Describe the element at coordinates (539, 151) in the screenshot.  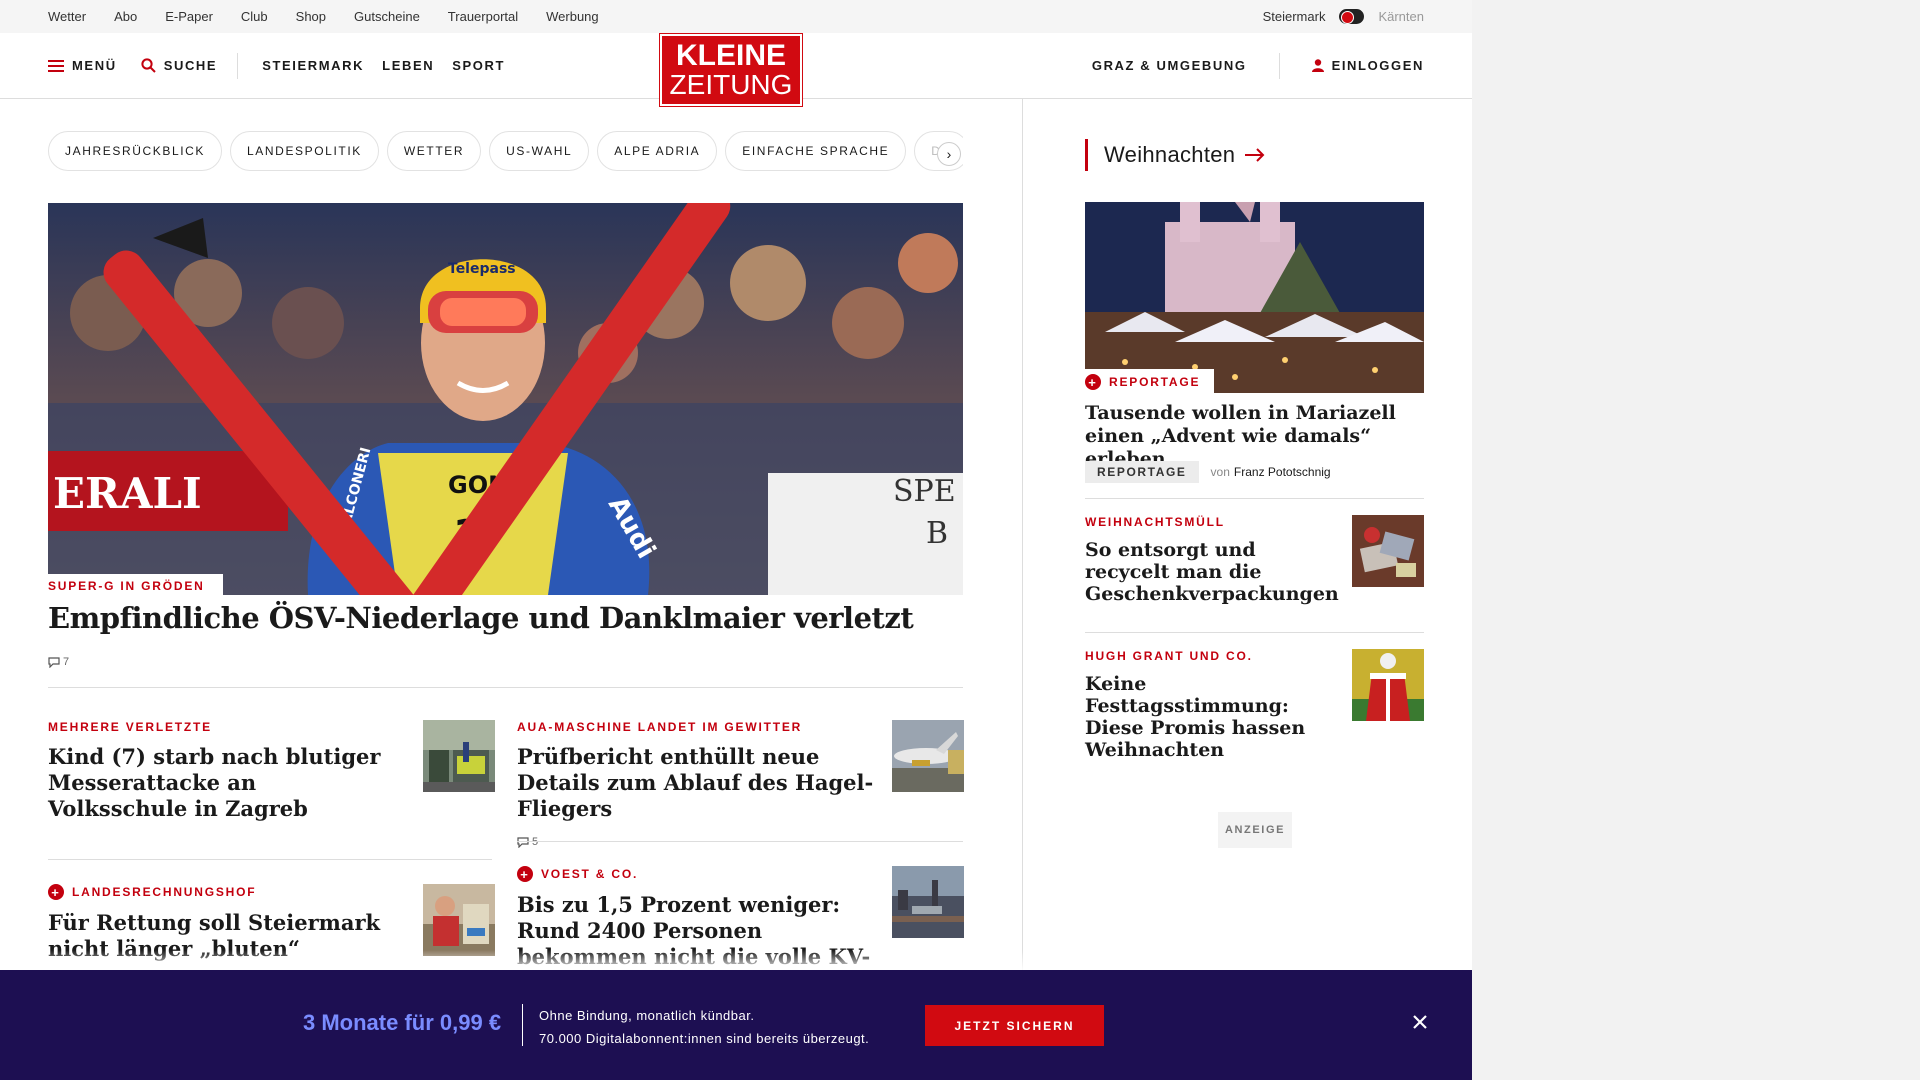
I see `topic-chip: US-WAHL` at that location.